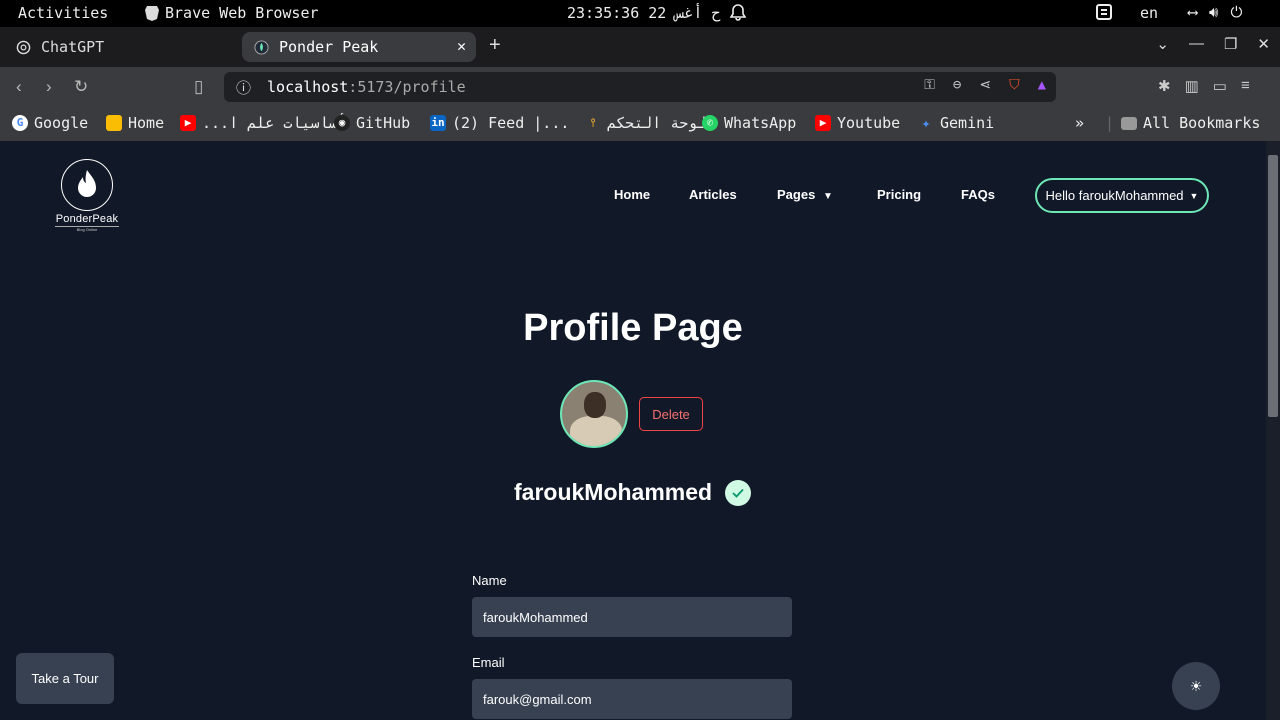  Describe the element at coordinates (1236, 12) in the screenshot. I see `power-icon: ⏻` at that location.